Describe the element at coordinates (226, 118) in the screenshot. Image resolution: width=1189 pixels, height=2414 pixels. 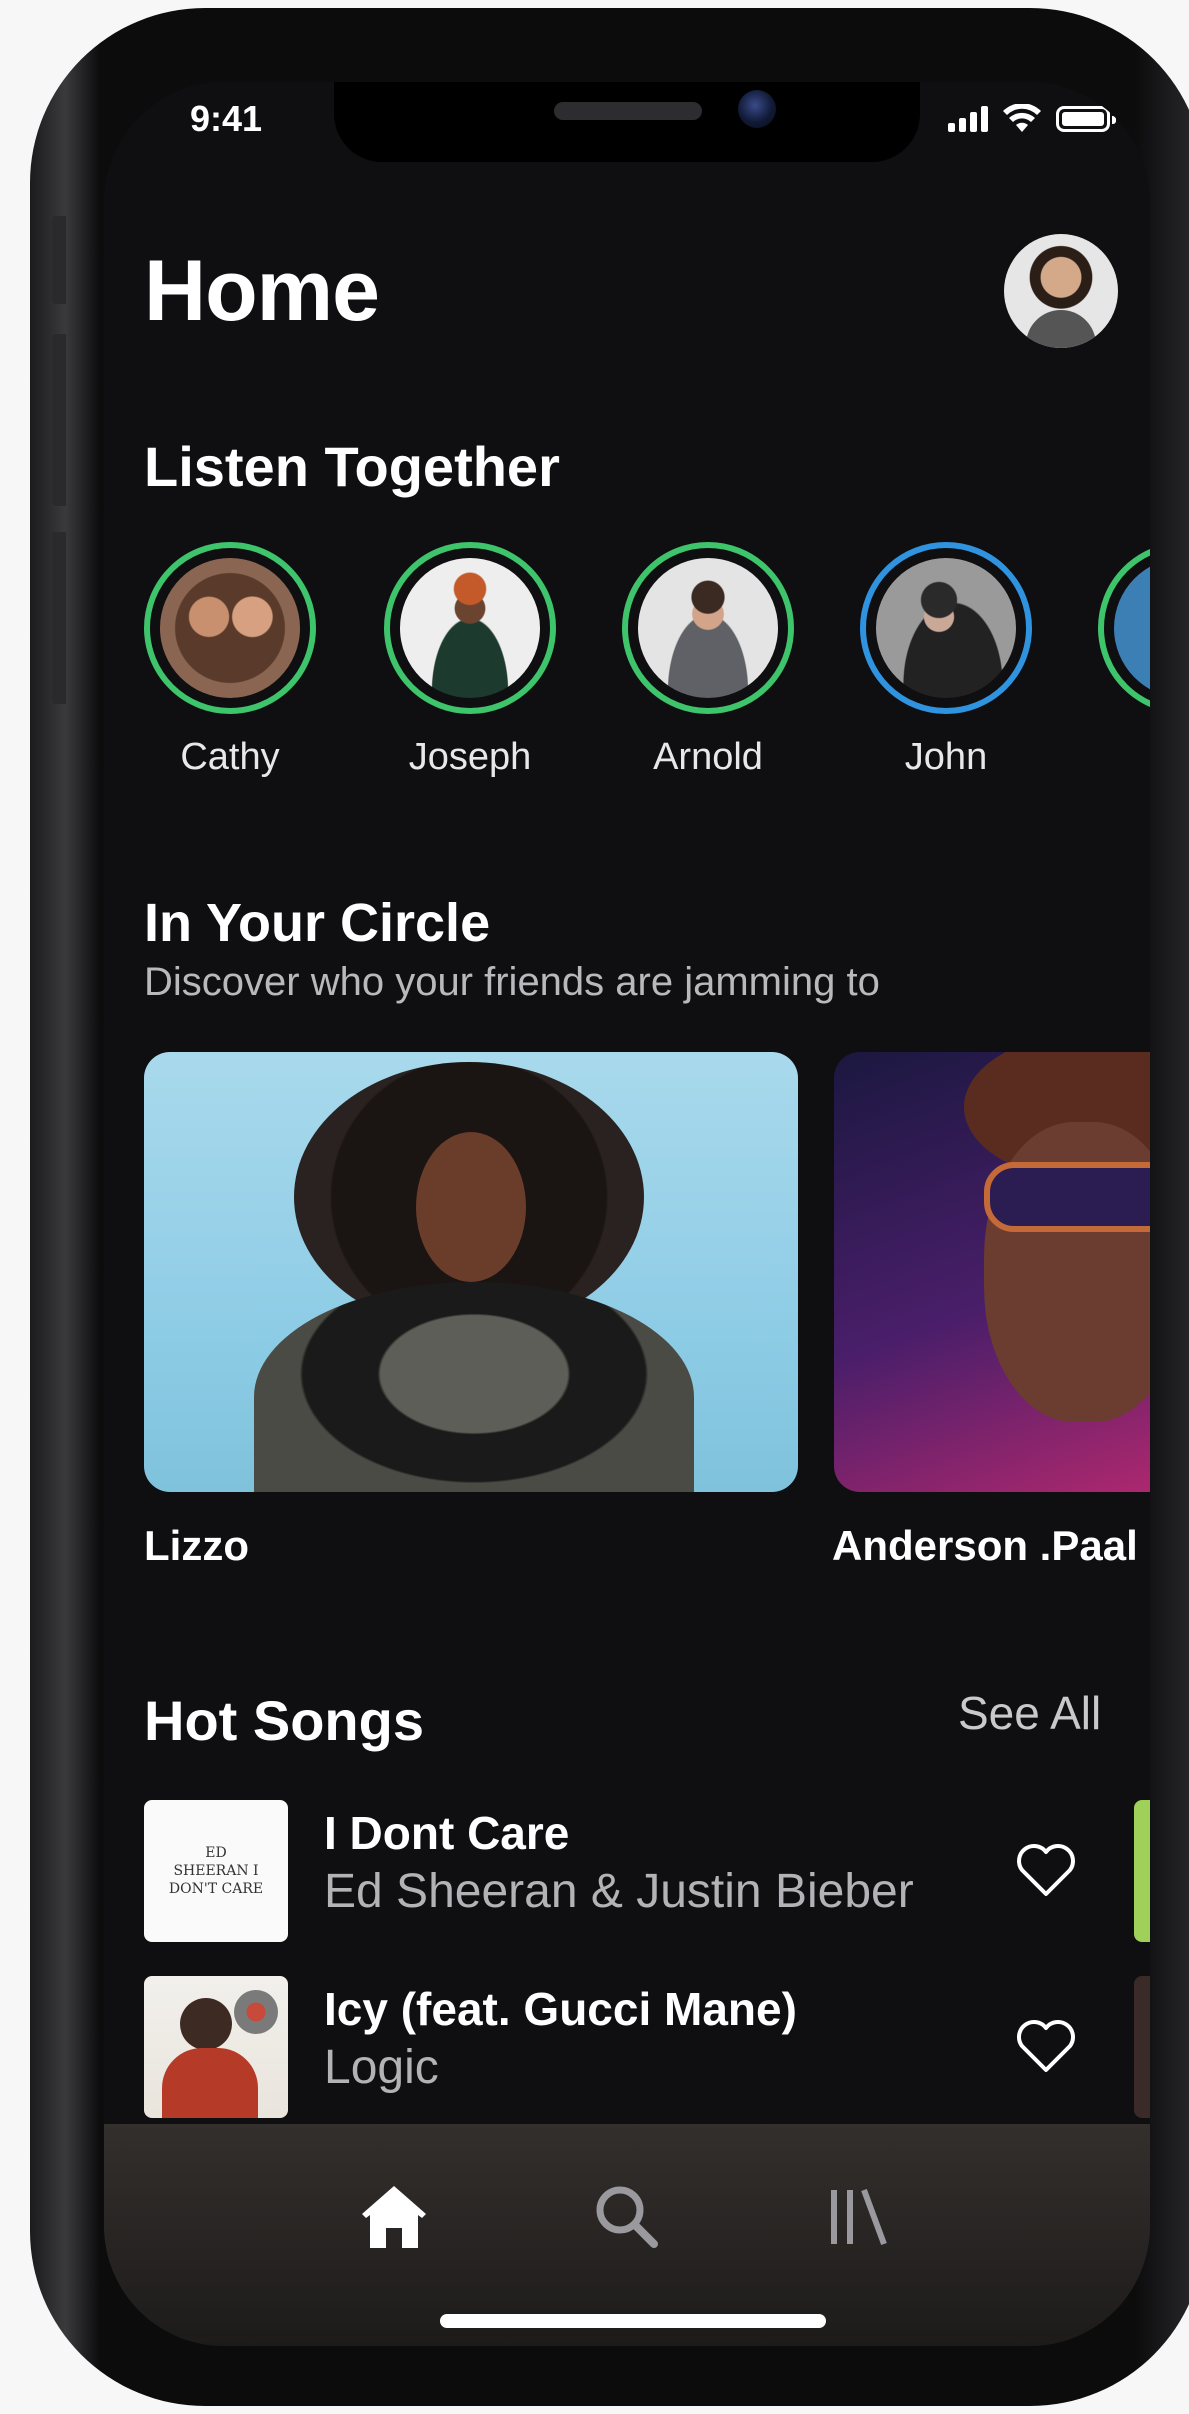
I see `status-time: 9:41` at that location.